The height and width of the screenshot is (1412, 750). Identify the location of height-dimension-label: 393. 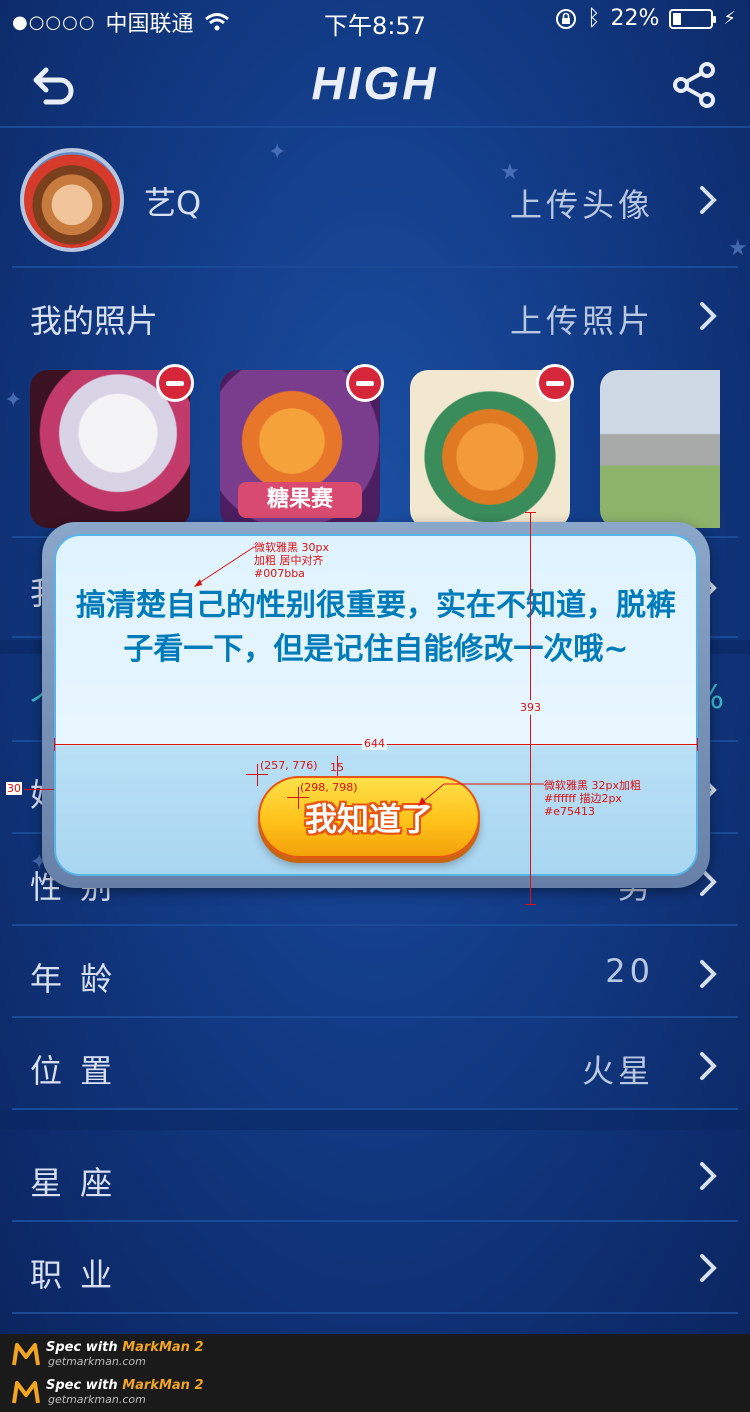
(530, 707).